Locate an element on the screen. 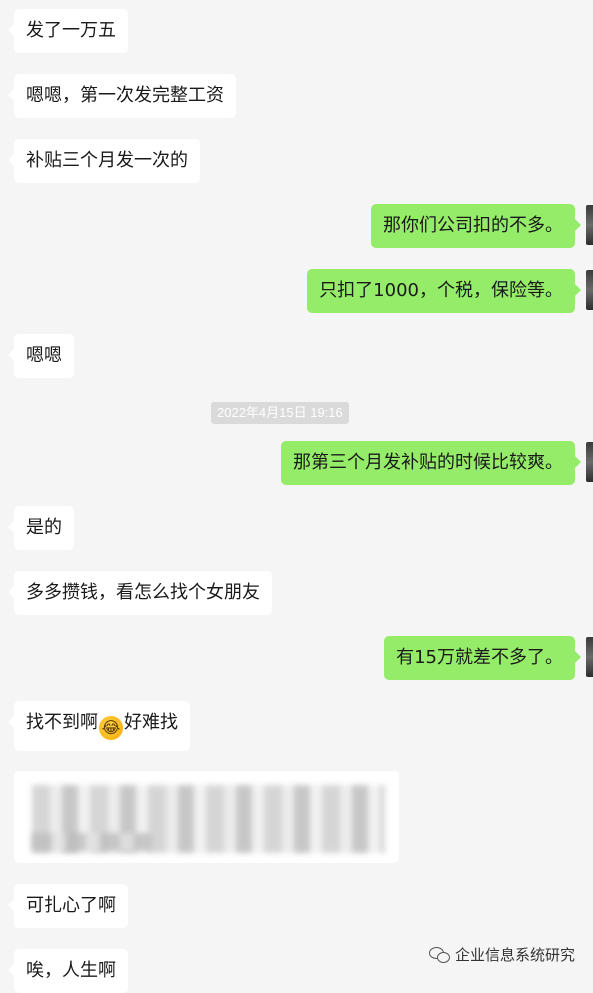  mosaic-censor is located at coordinates (92, 842).